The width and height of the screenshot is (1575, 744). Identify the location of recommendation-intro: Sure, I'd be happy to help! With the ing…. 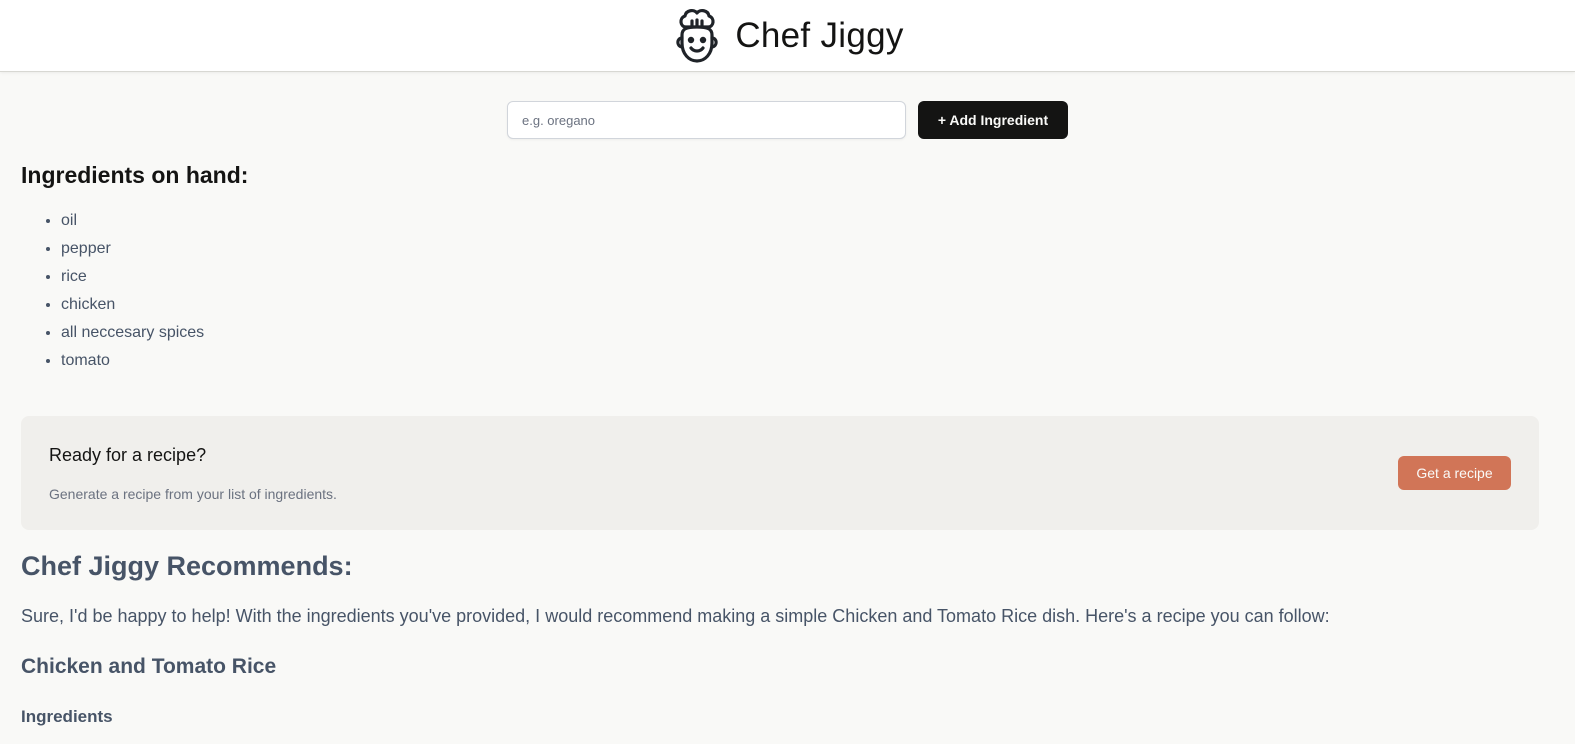
(675, 616).